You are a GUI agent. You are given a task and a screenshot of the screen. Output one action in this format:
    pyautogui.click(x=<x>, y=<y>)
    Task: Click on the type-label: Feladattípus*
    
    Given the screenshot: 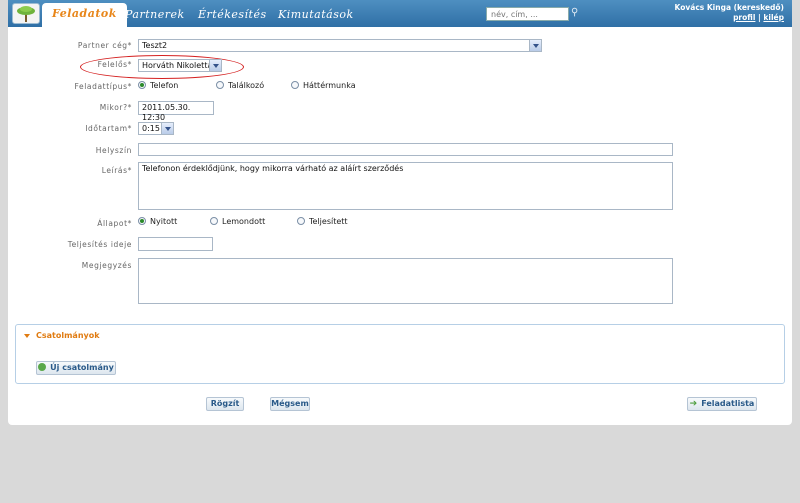 What is the action you would take?
    pyautogui.click(x=103, y=86)
    